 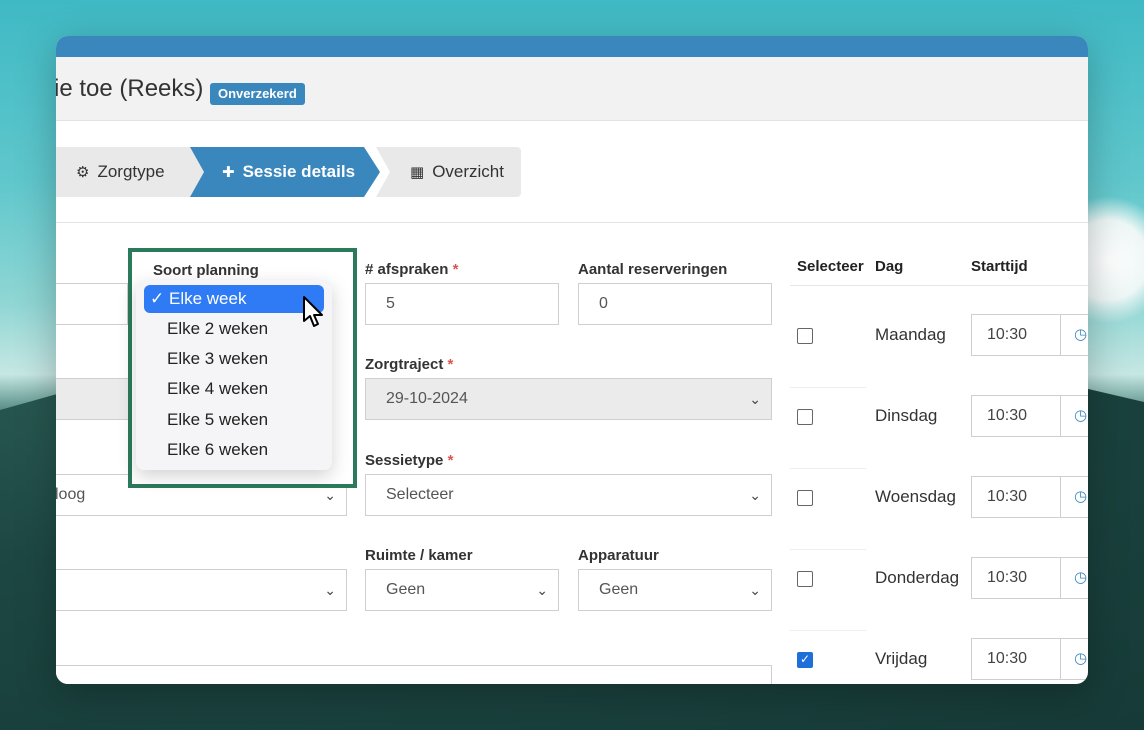 I want to click on step-label: Overzicht, so click(x=468, y=171).